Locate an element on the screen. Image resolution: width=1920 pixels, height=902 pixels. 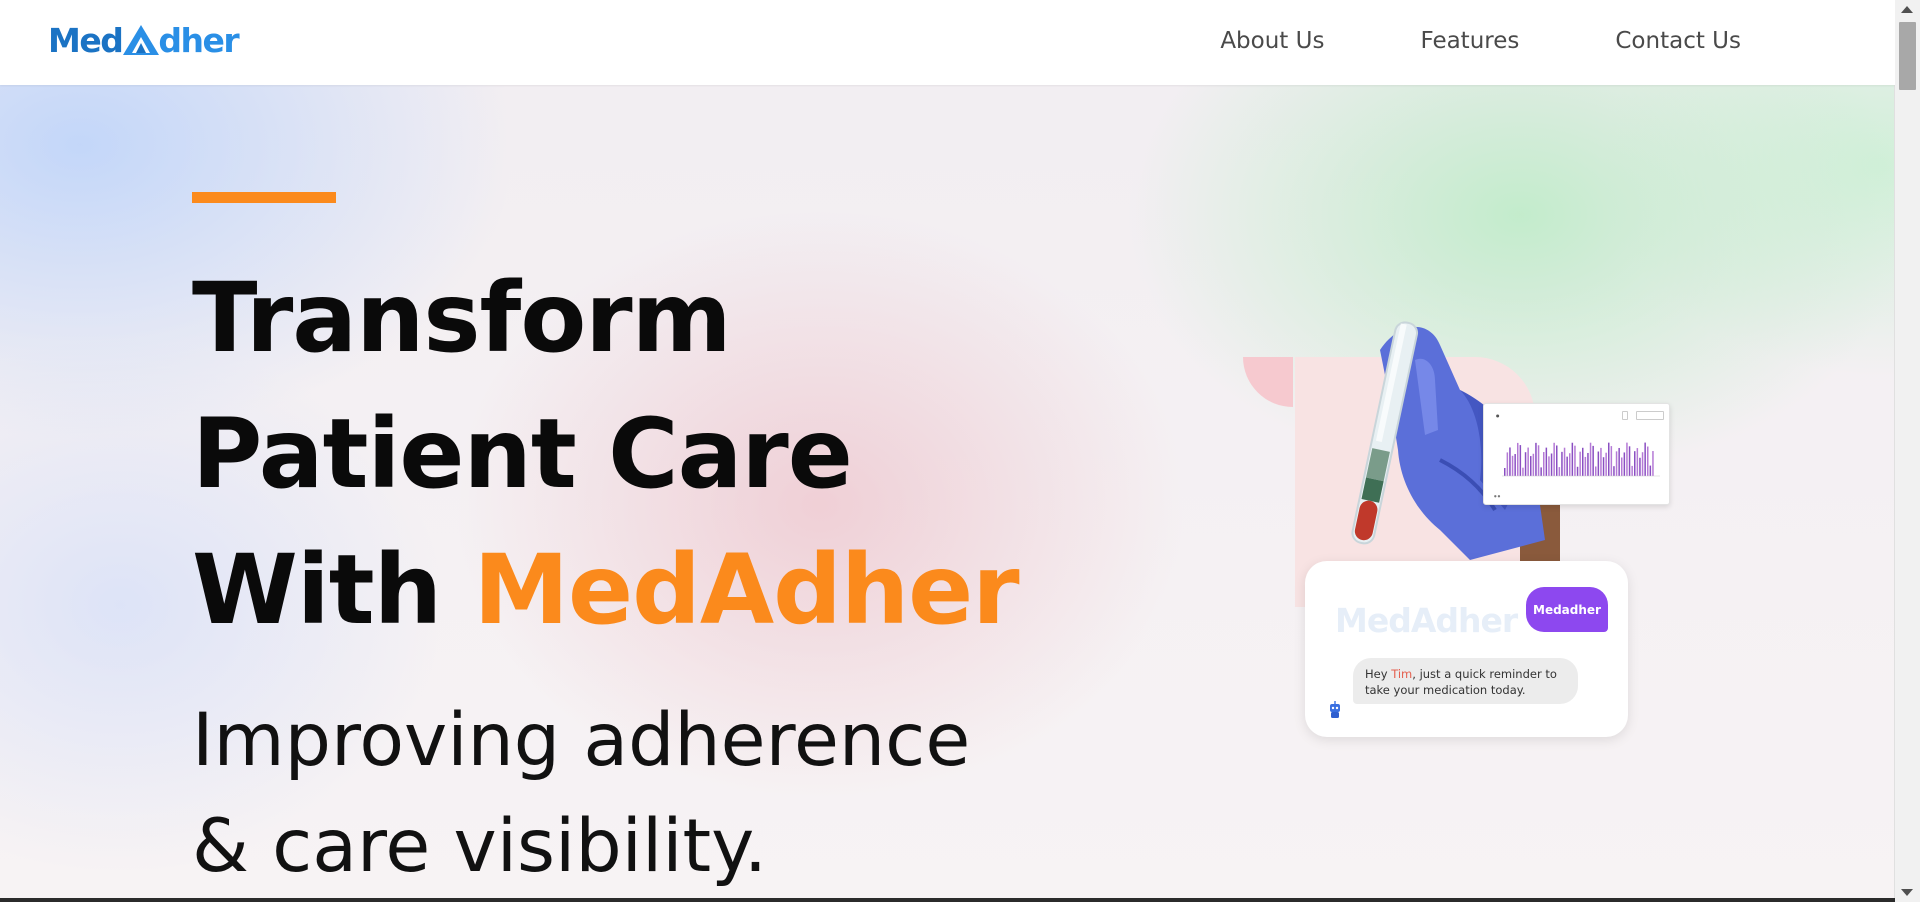
robot-icon is located at coordinates (1335, 709).